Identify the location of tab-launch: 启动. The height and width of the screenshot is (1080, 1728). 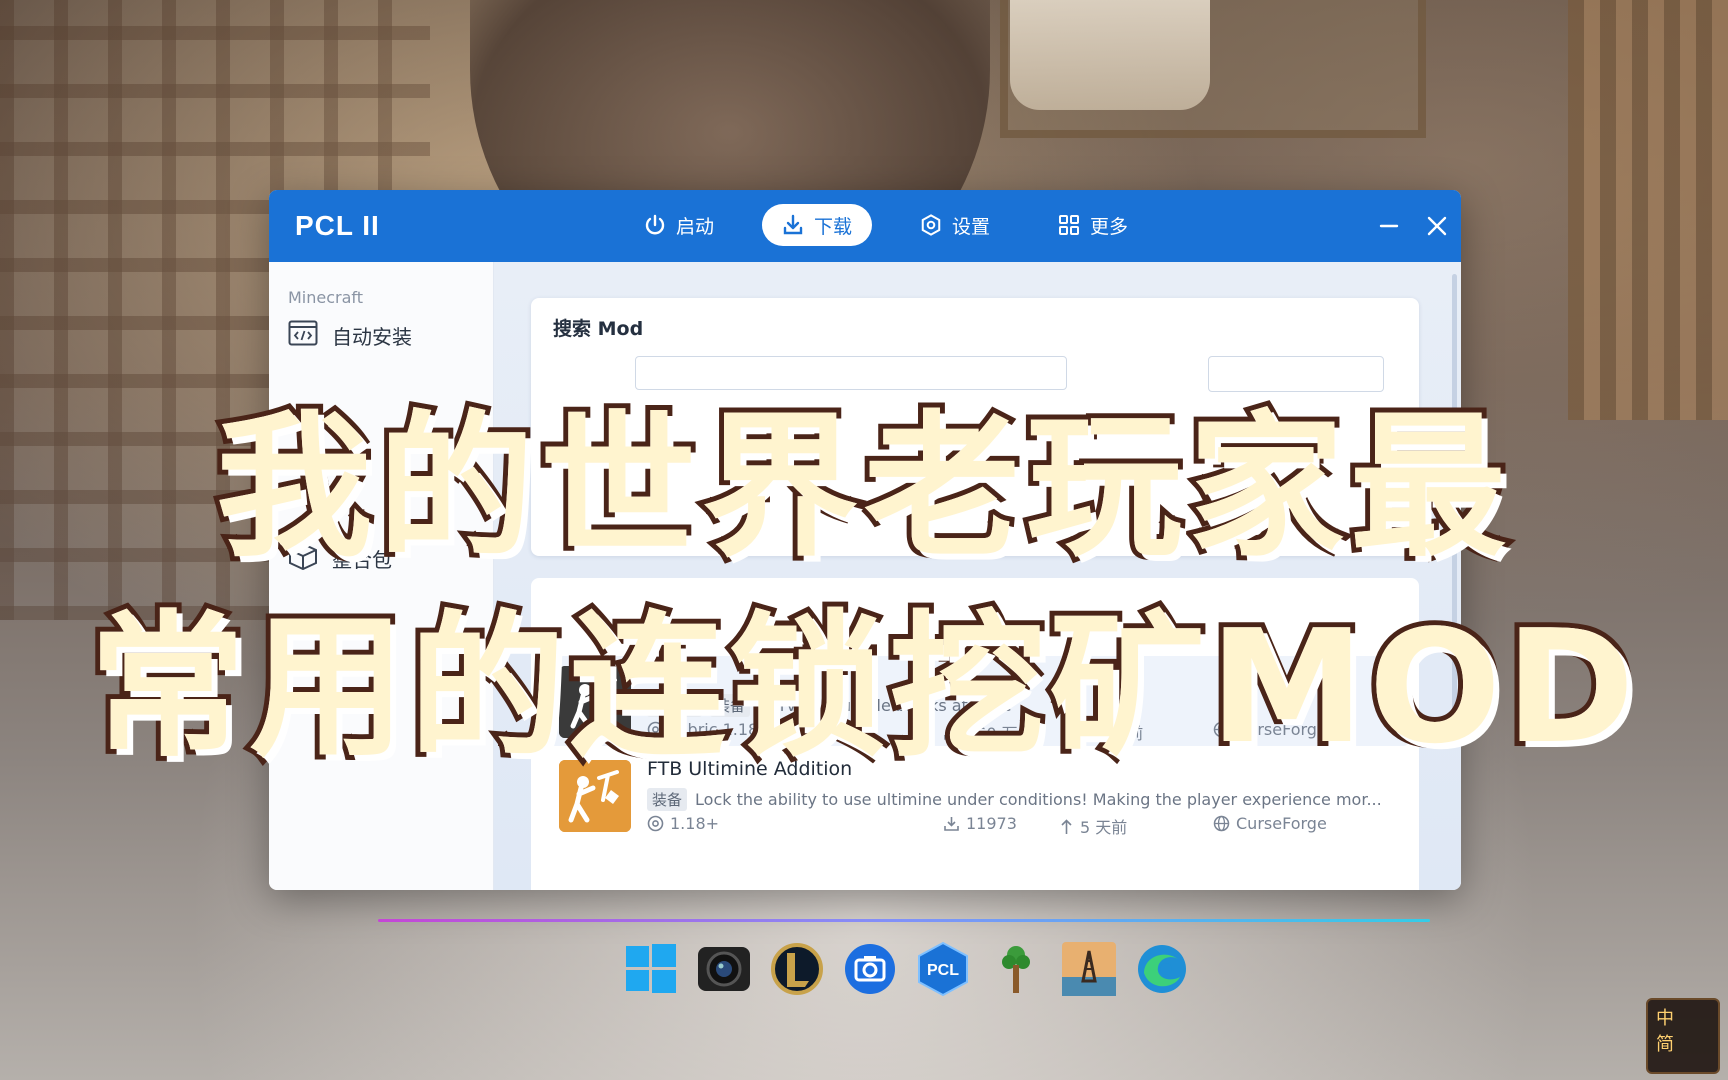
(679, 225).